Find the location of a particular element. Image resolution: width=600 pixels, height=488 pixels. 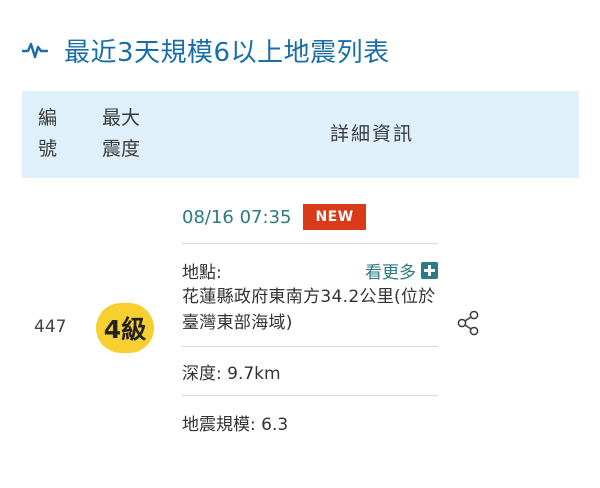

share-icon is located at coordinates (468, 323).